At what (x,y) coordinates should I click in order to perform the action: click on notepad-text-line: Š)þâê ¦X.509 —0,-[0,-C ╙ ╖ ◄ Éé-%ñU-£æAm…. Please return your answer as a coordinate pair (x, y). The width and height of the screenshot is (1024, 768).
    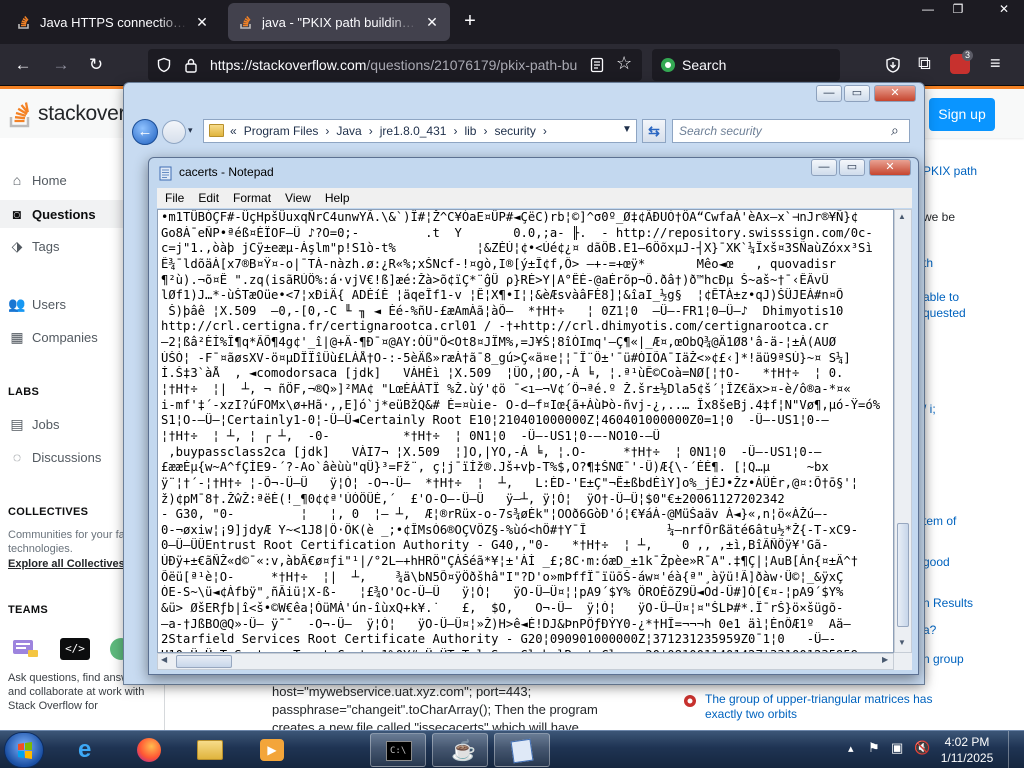
    Looking at the image, I should click on (527, 312).